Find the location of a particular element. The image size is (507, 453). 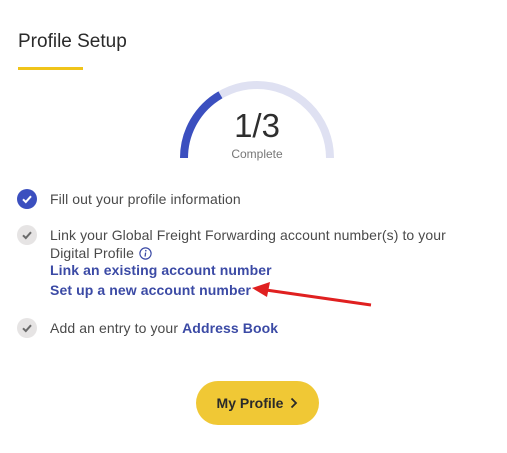

step-3-prefix: Add an entry to your is located at coordinates (116, 328).